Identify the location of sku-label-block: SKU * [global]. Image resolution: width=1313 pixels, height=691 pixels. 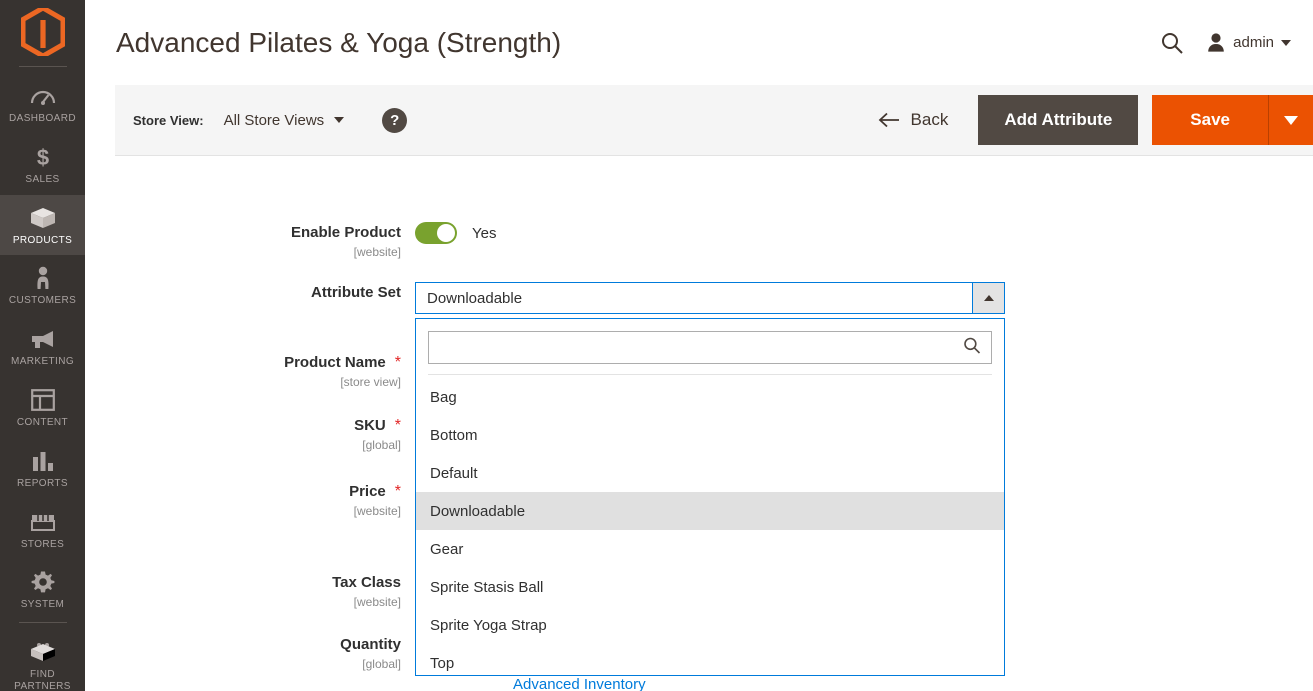
(250, 433).